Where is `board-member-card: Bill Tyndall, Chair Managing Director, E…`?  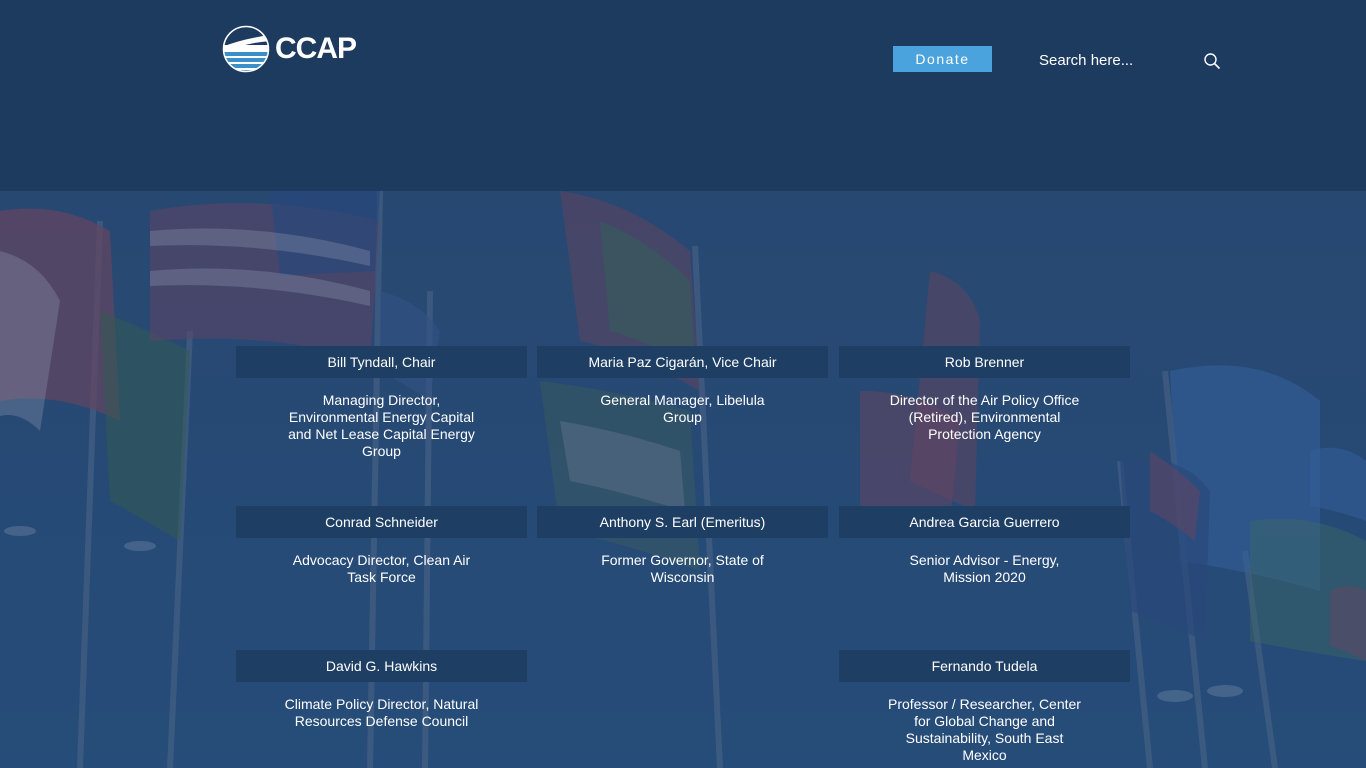
board-member-card: Bill Tyndall, Chair Managing Director, E… is located at coordinates (381, 403).